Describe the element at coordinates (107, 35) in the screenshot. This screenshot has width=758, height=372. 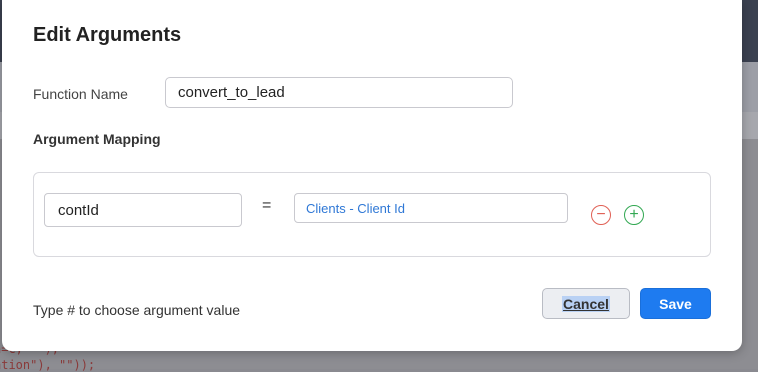
I see `dialog-title: Edit Arguments` at that location.